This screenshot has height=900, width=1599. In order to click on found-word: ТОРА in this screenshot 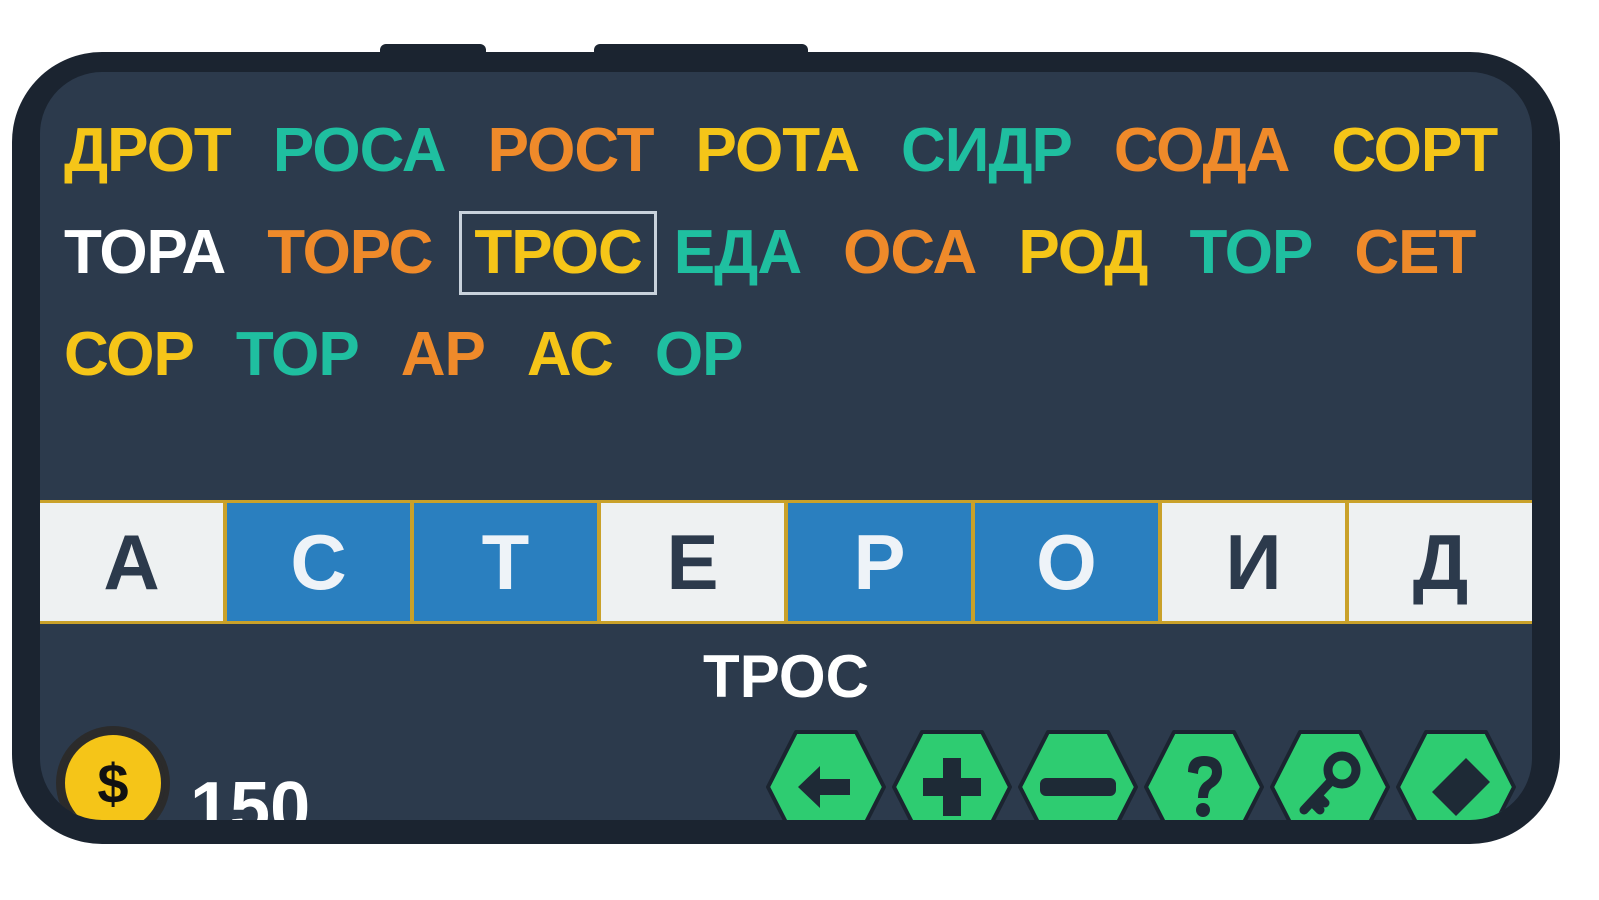, I will do `click(145, 253)`.